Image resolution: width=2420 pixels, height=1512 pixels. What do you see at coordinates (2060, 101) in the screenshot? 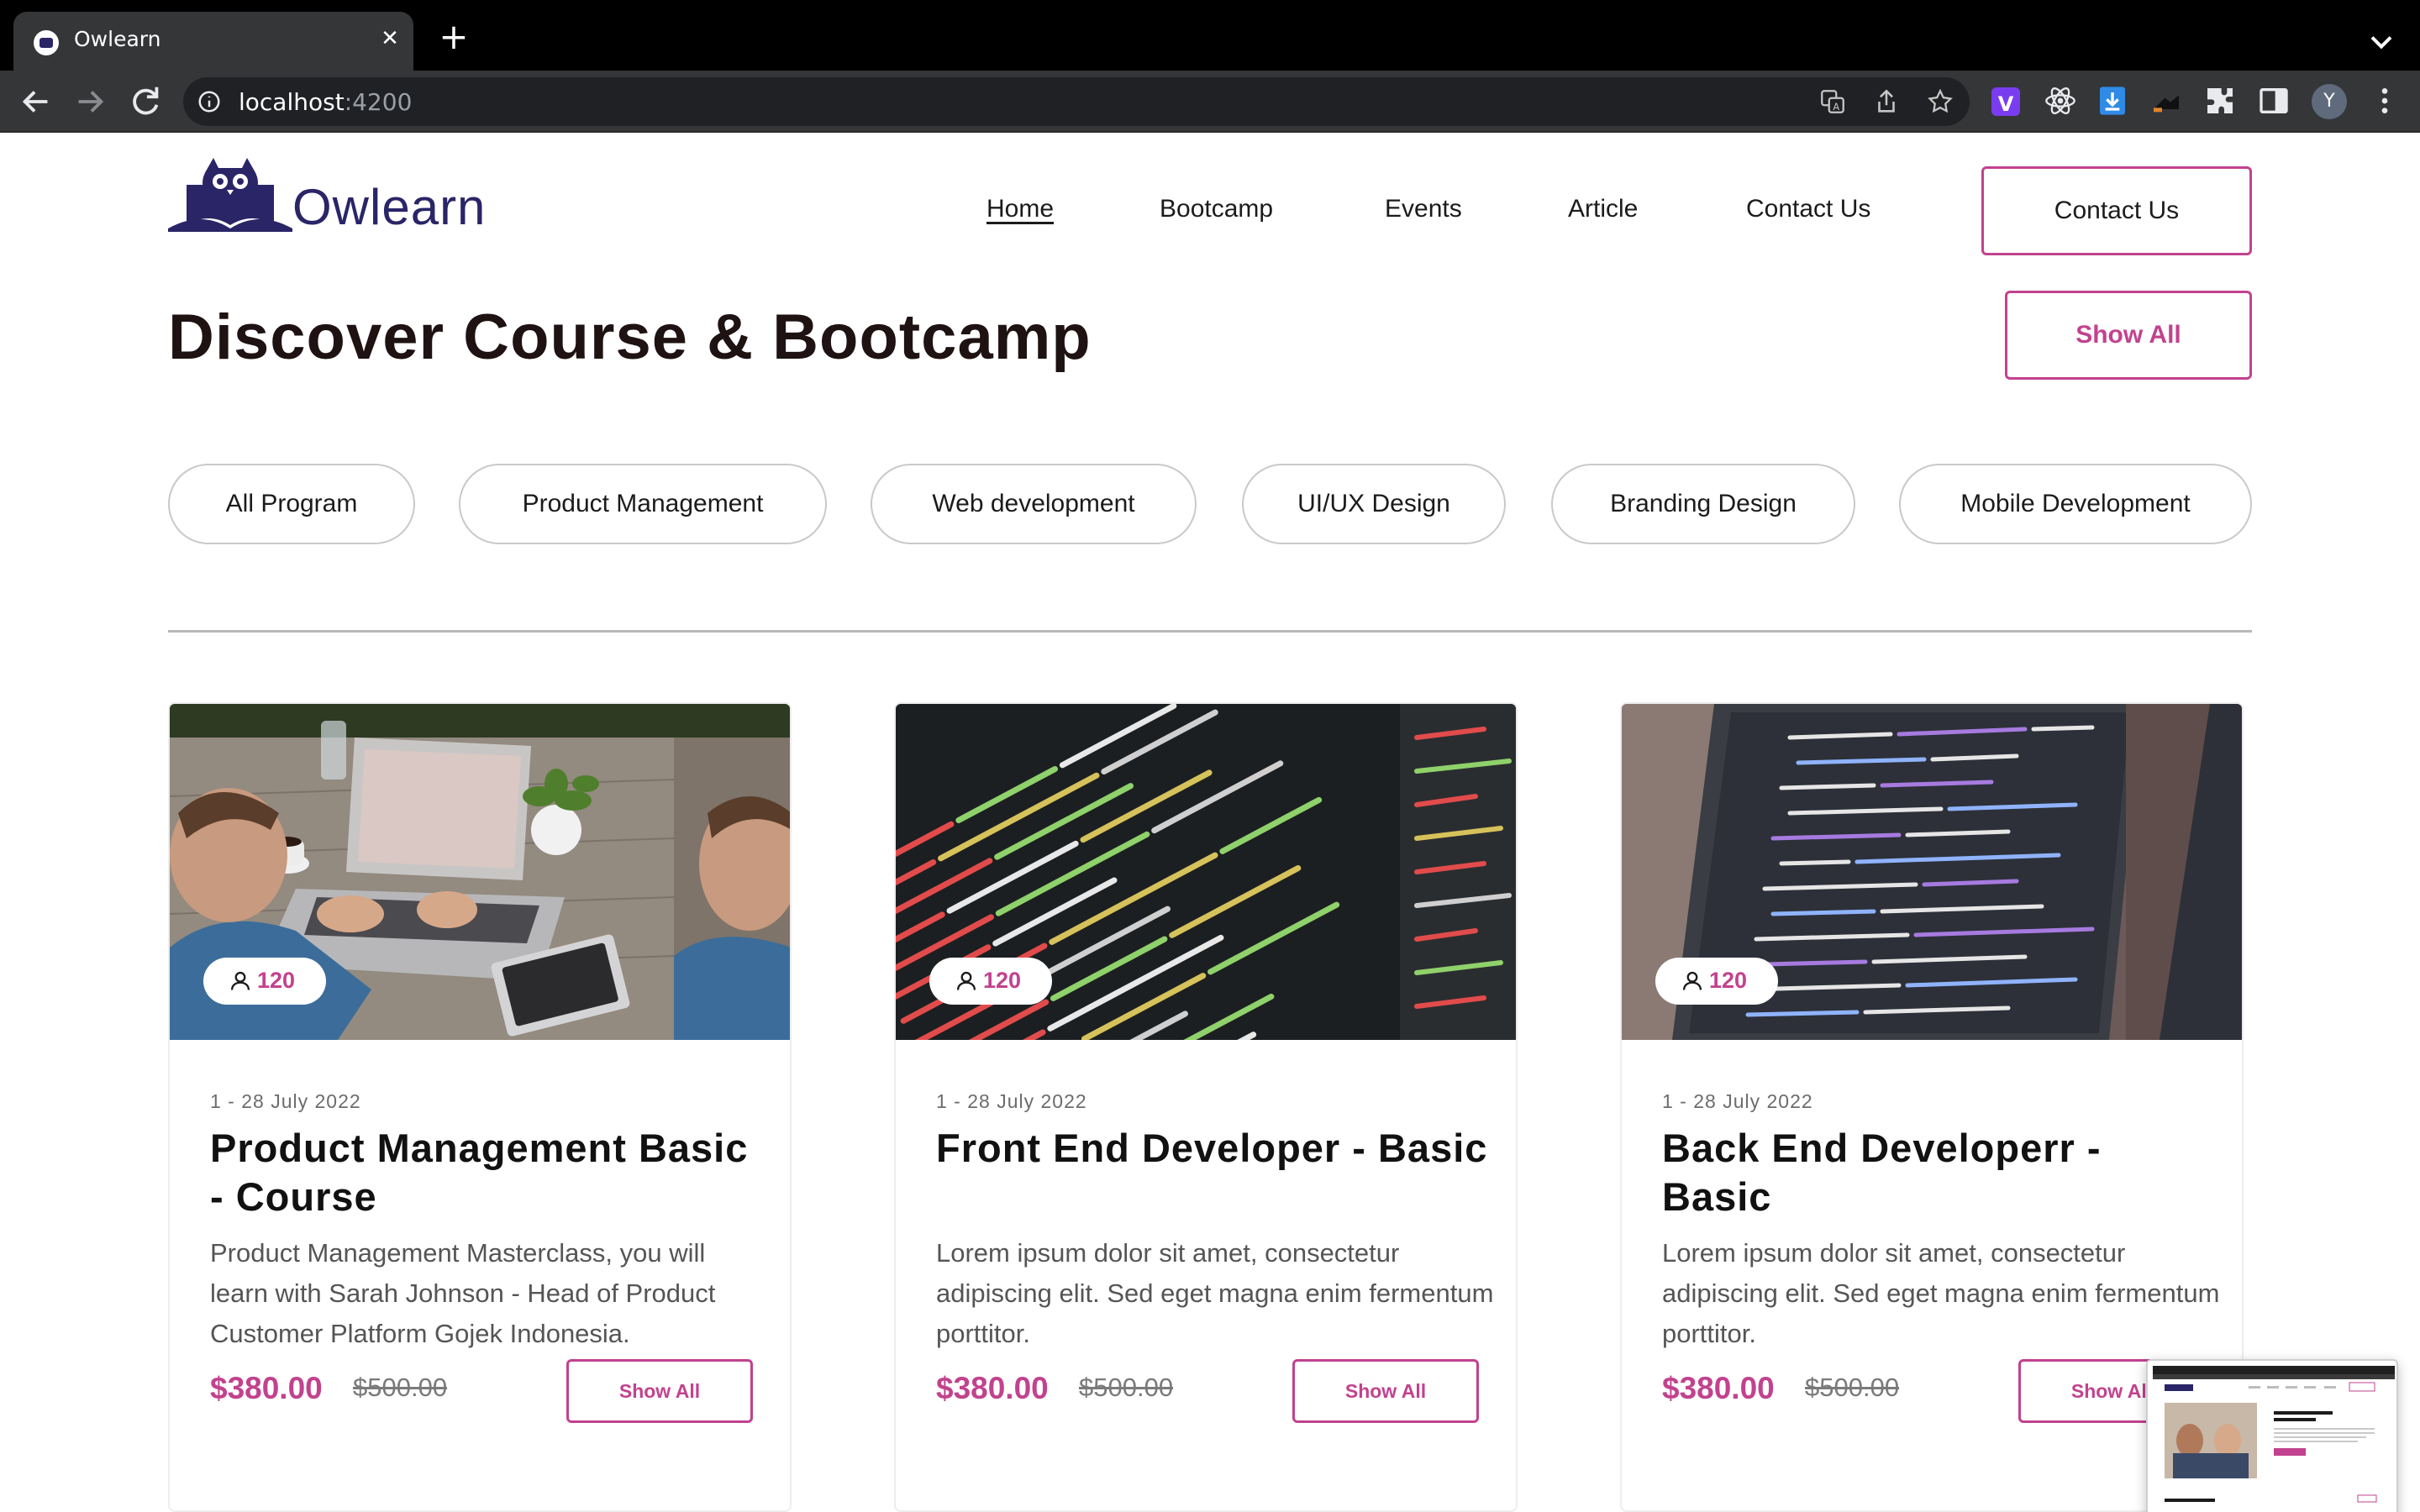
I see `react-devtools-icon` at bounding box center [2060, 101].